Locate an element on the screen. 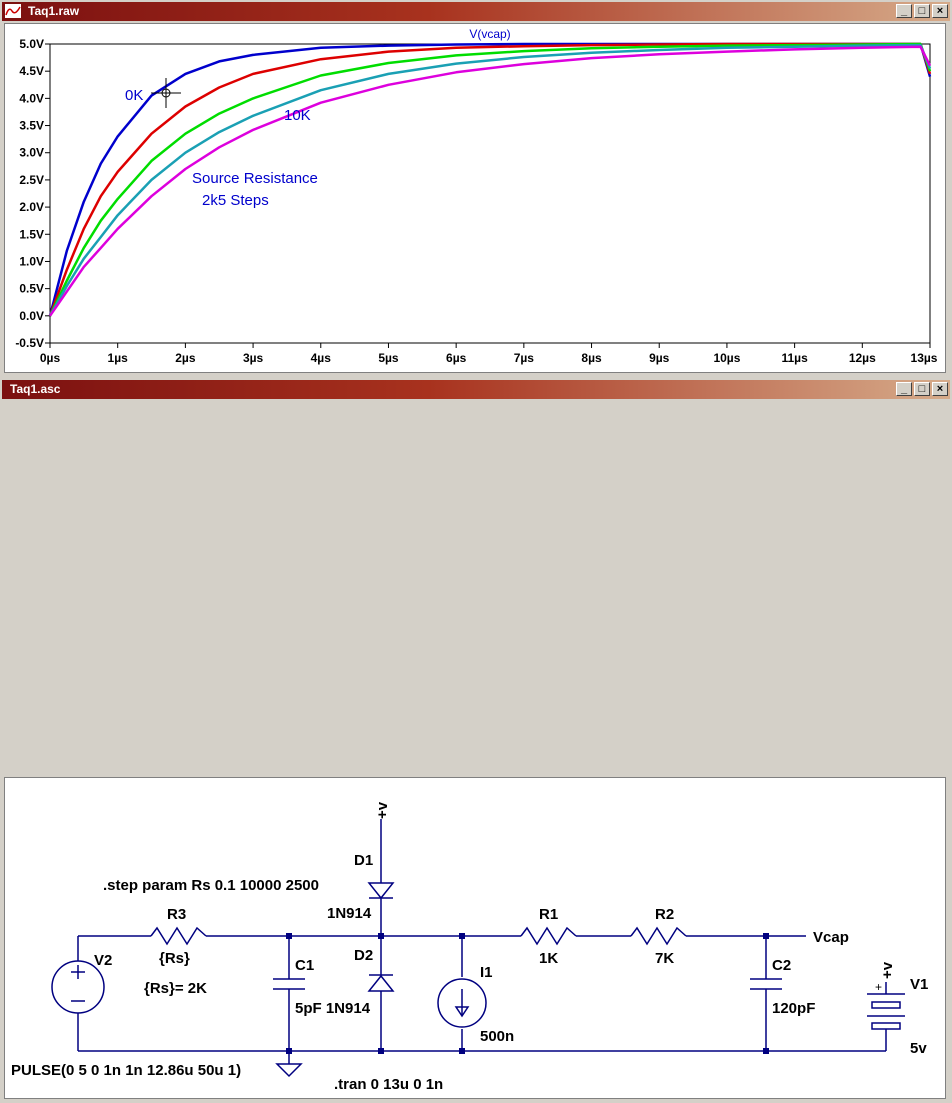  r2-value: 7K is located at coordinates (664, 958).